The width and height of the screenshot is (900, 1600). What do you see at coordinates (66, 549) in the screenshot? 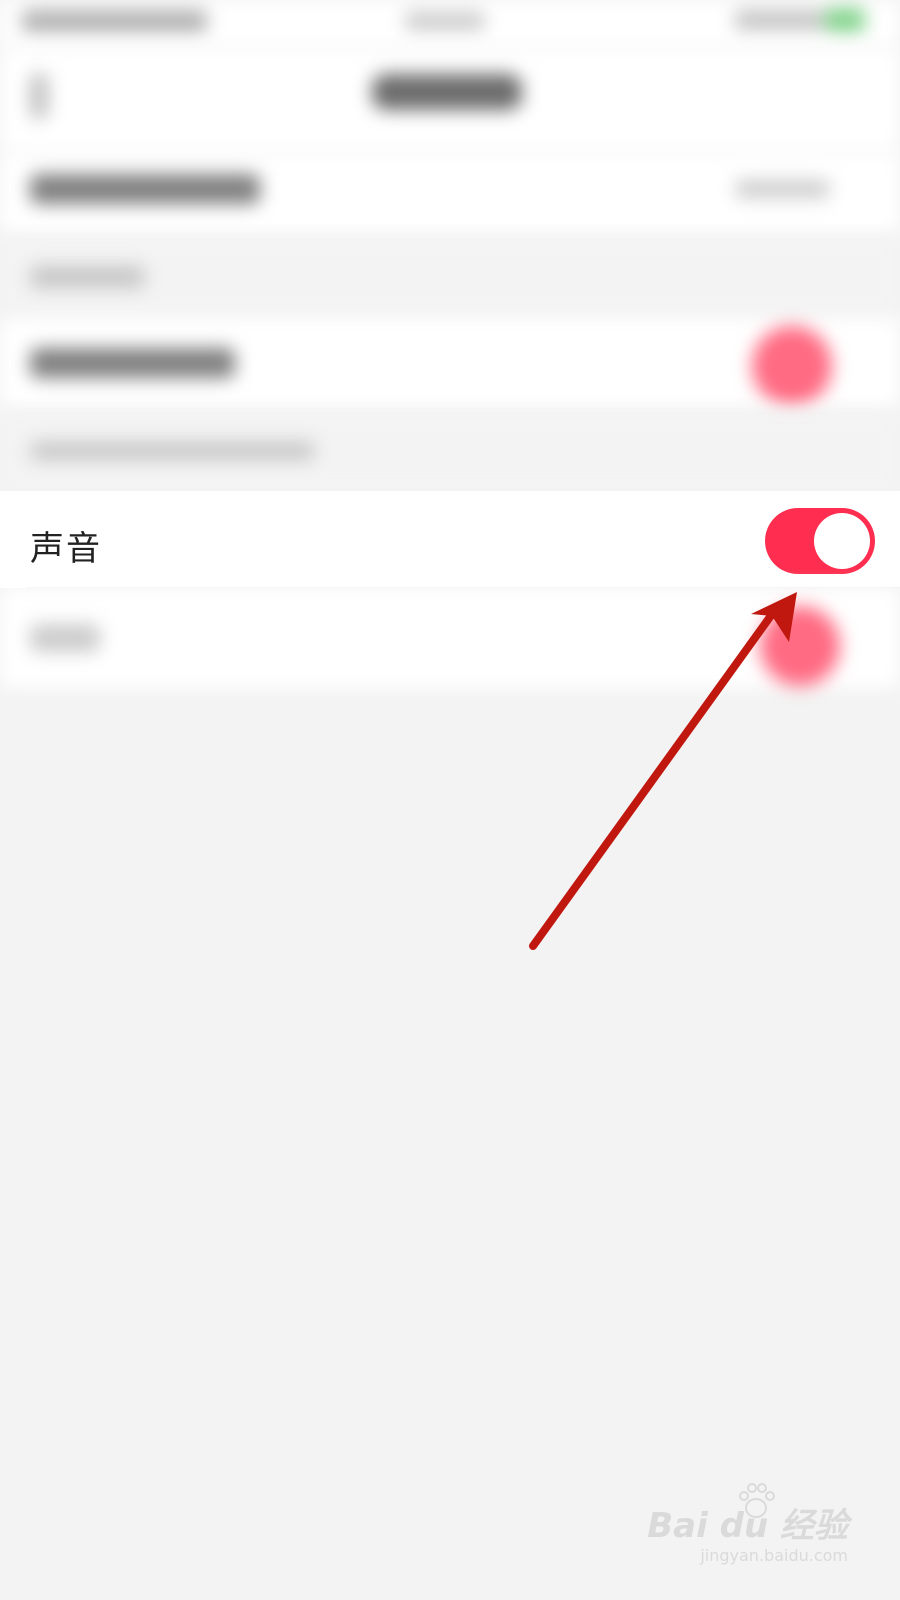
I see `sound-label: 声音` at bounding box center [66, 549].